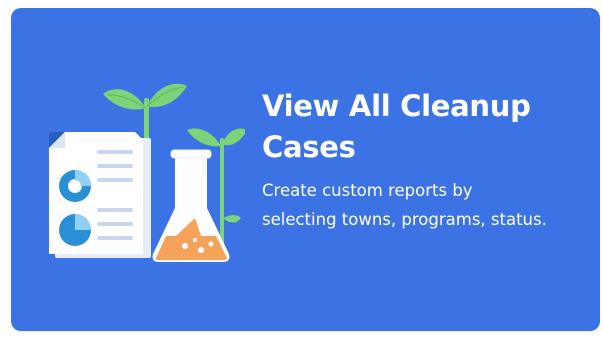  I want to click on card-title: View All Cleanup Cases, so click(396, 126).